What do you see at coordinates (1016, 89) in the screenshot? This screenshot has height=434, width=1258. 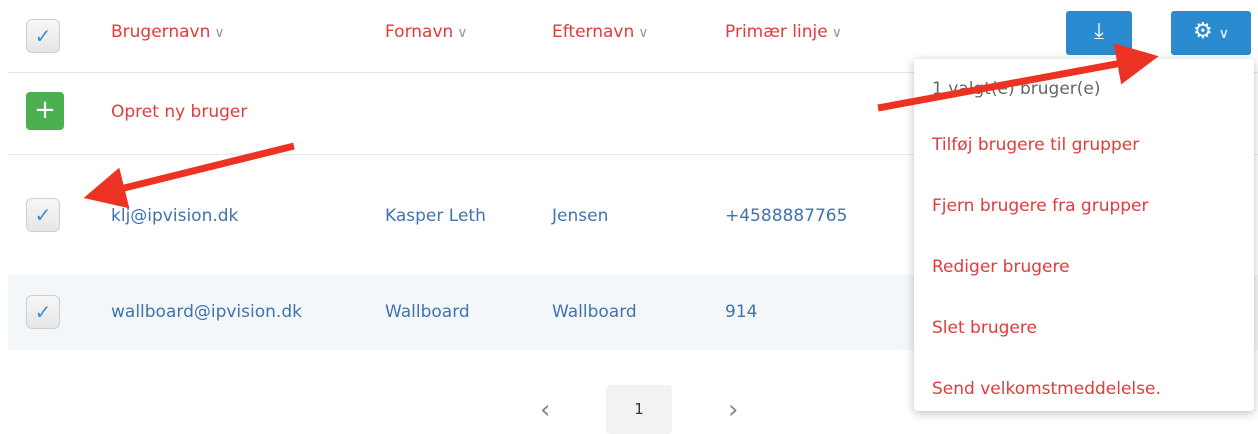 I see `selection-count: 1 valgt(e) bruger(e)` at bounding box center [1016, 89].